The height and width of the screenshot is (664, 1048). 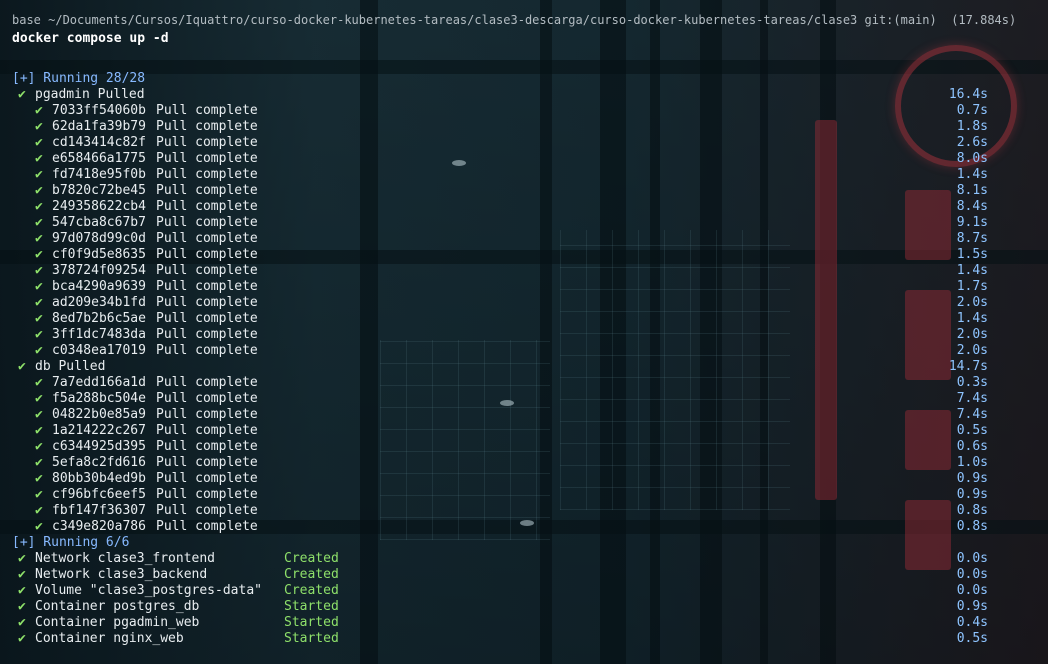 I want to click on layer-id: 97d078d99c0d, so click(x=99, y=238).